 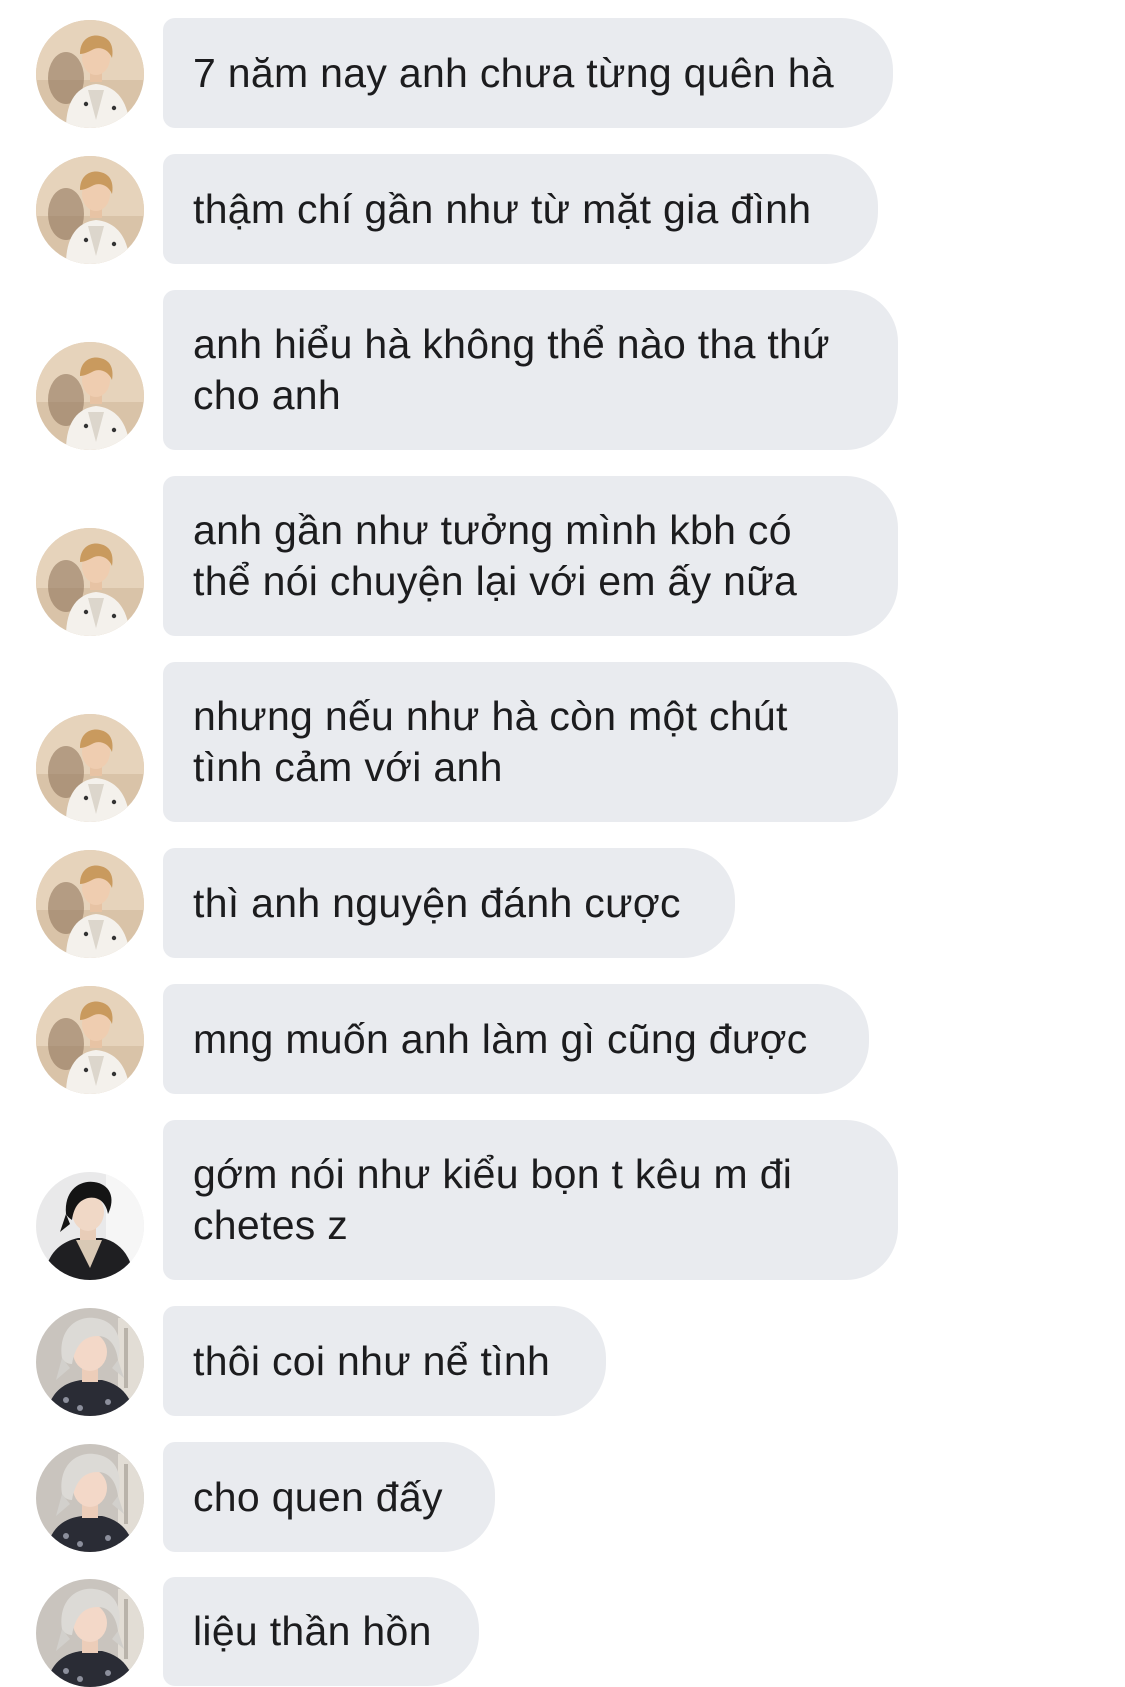 I want to click on message-text: thì anh nguyện đánh cược, so click(x=437, y=902).